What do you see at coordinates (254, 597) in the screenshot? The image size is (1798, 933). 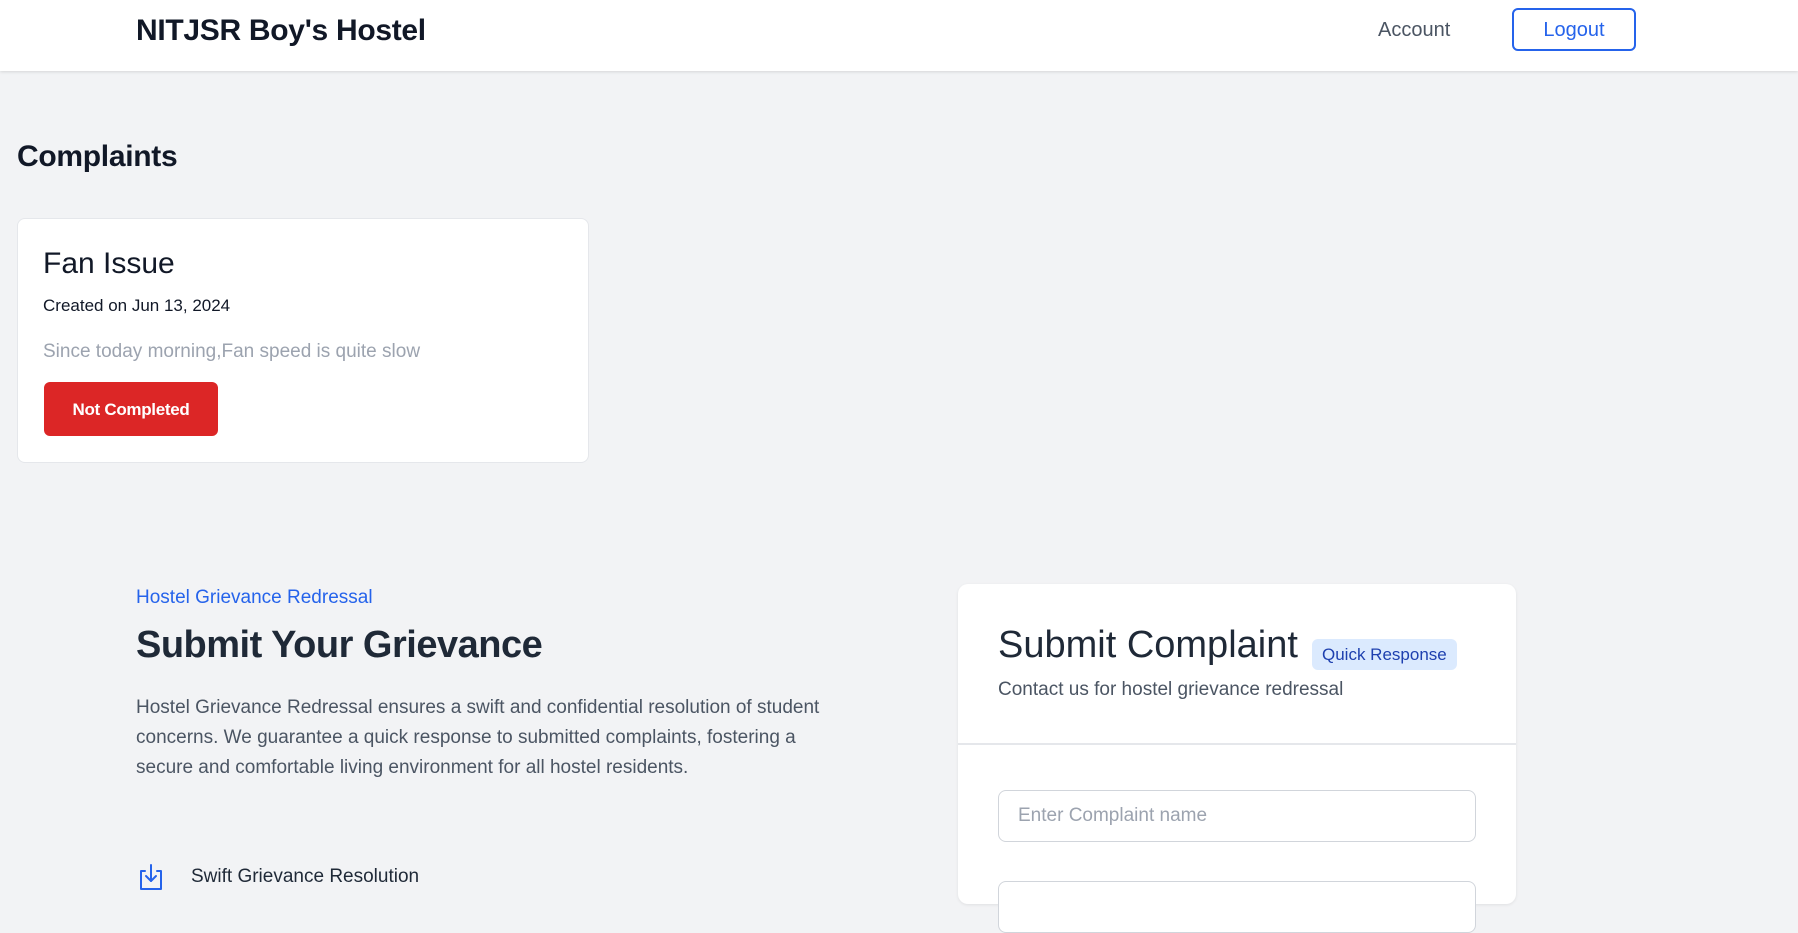 I see `grievance-kicker: Hostel Grievance Redressal` at bounding box center [254, 597].